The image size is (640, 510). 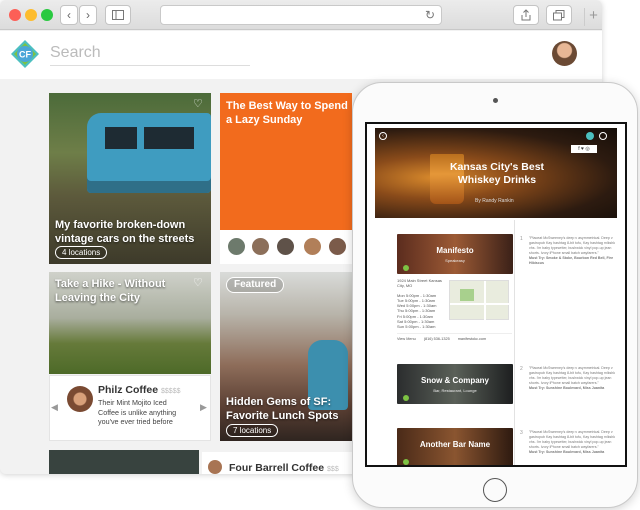 I want to click on address-bar: ↻, so click(x=301, y=15).